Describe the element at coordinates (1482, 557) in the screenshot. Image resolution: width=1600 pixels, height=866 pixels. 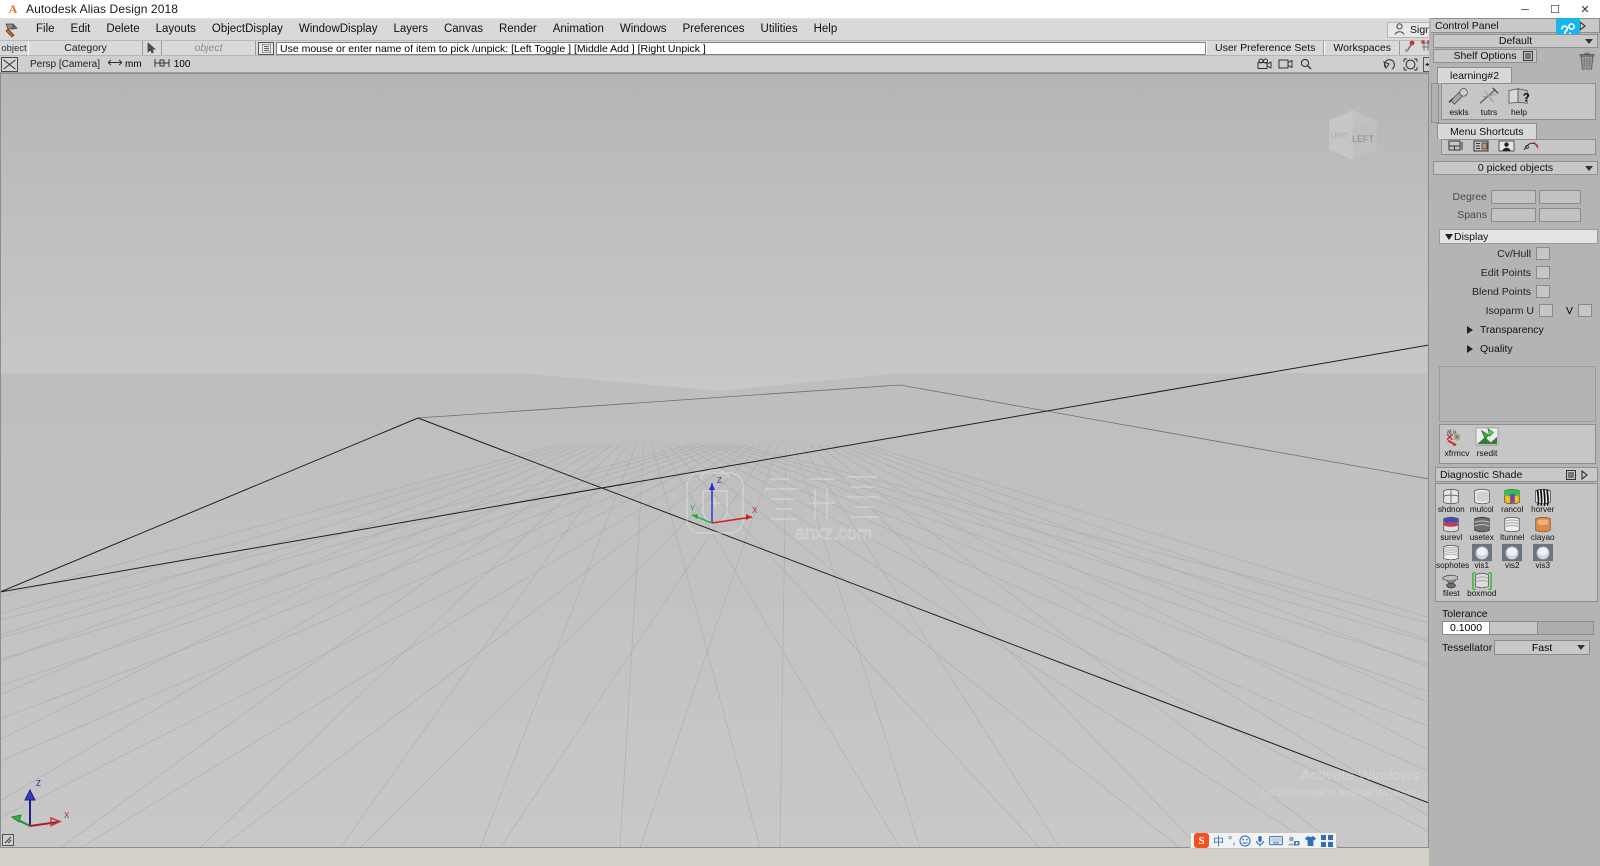
I see `ds-item-vis1: vis1` at that location.